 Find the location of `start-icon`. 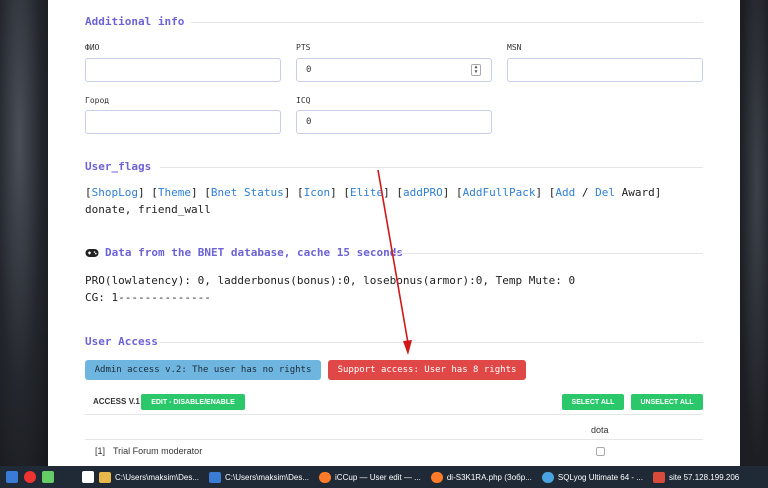

start-icon is located at coordinates (12, 477).